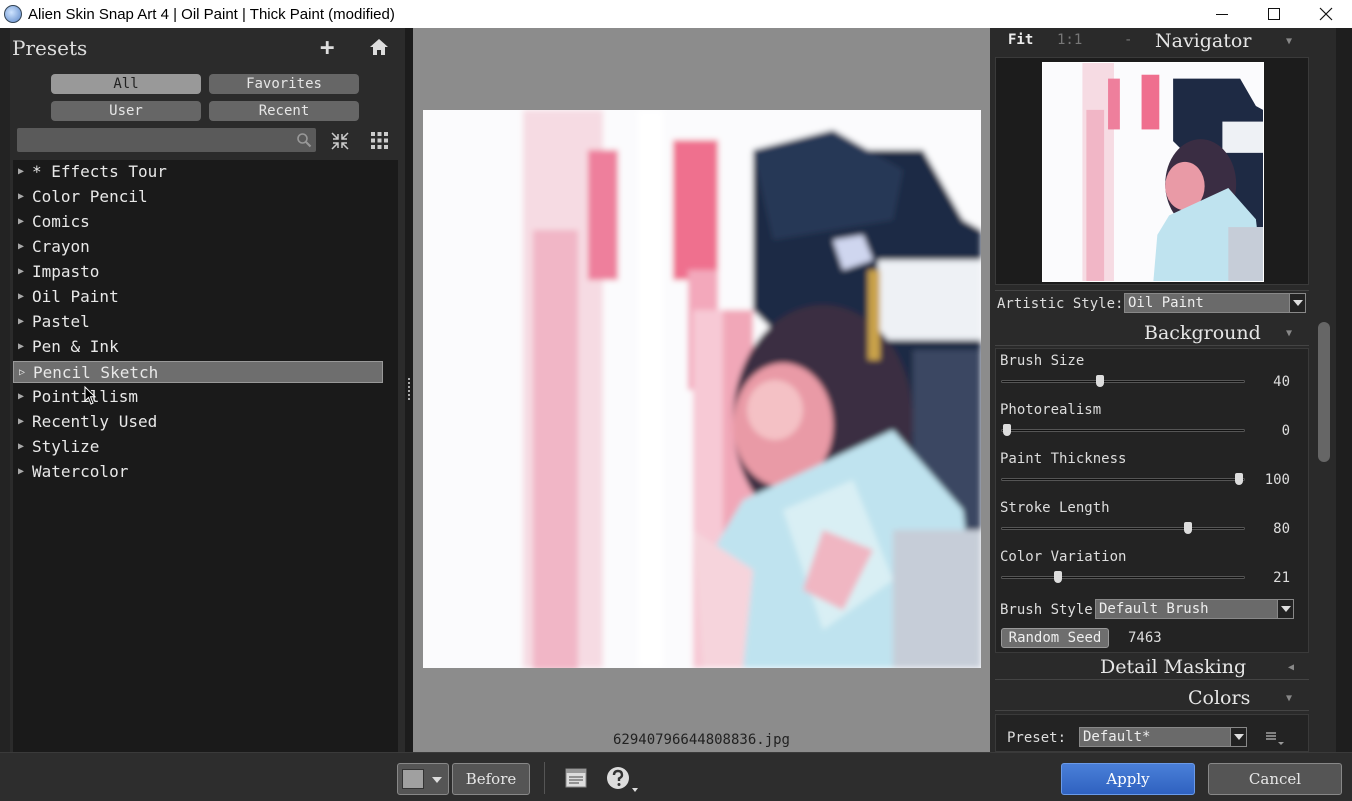 The height and width of the screenshot is (801, 1352). Describe the element at coordinates (1037, 738) in the screenshot. I see `colors-preset-label: Preset:` at that location.